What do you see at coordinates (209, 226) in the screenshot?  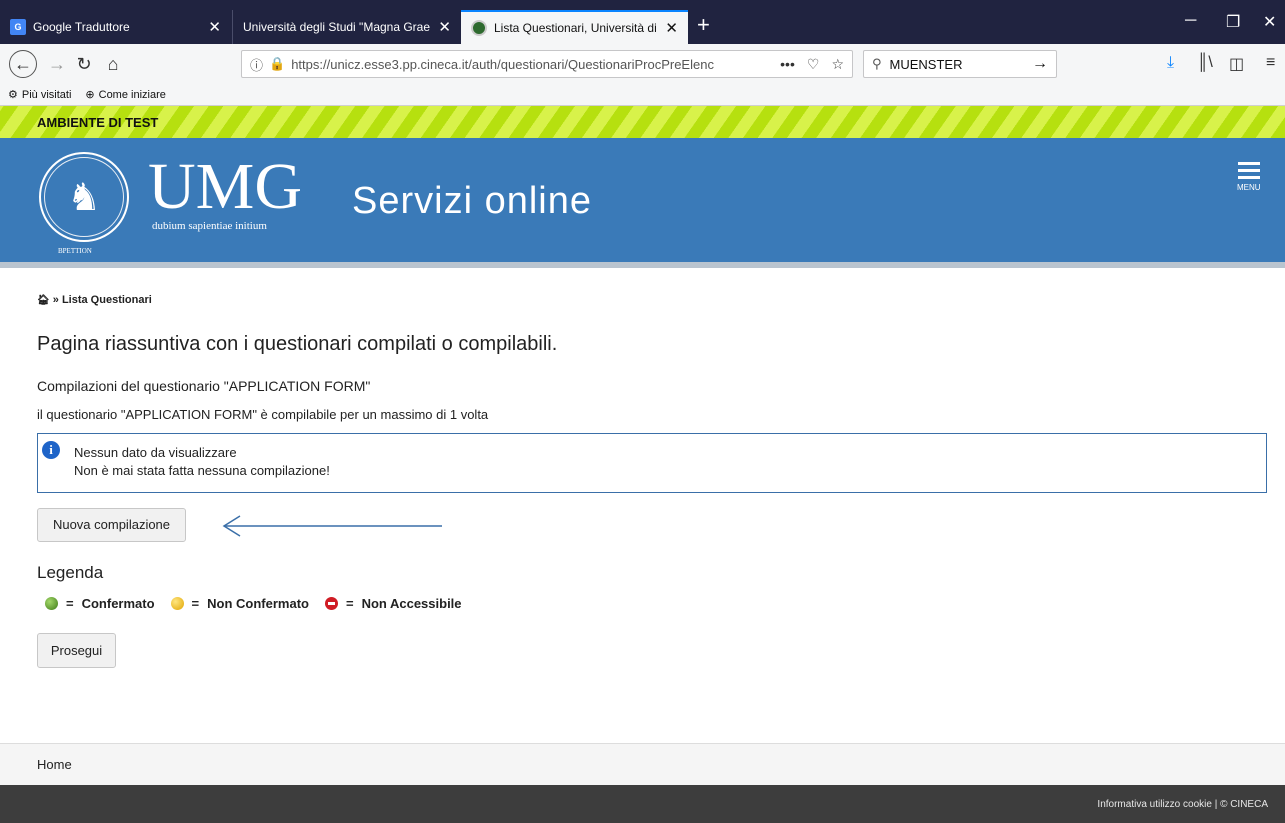 I see `umg-motto: dubium sapientiae initium` at bounding box center [209, 226].